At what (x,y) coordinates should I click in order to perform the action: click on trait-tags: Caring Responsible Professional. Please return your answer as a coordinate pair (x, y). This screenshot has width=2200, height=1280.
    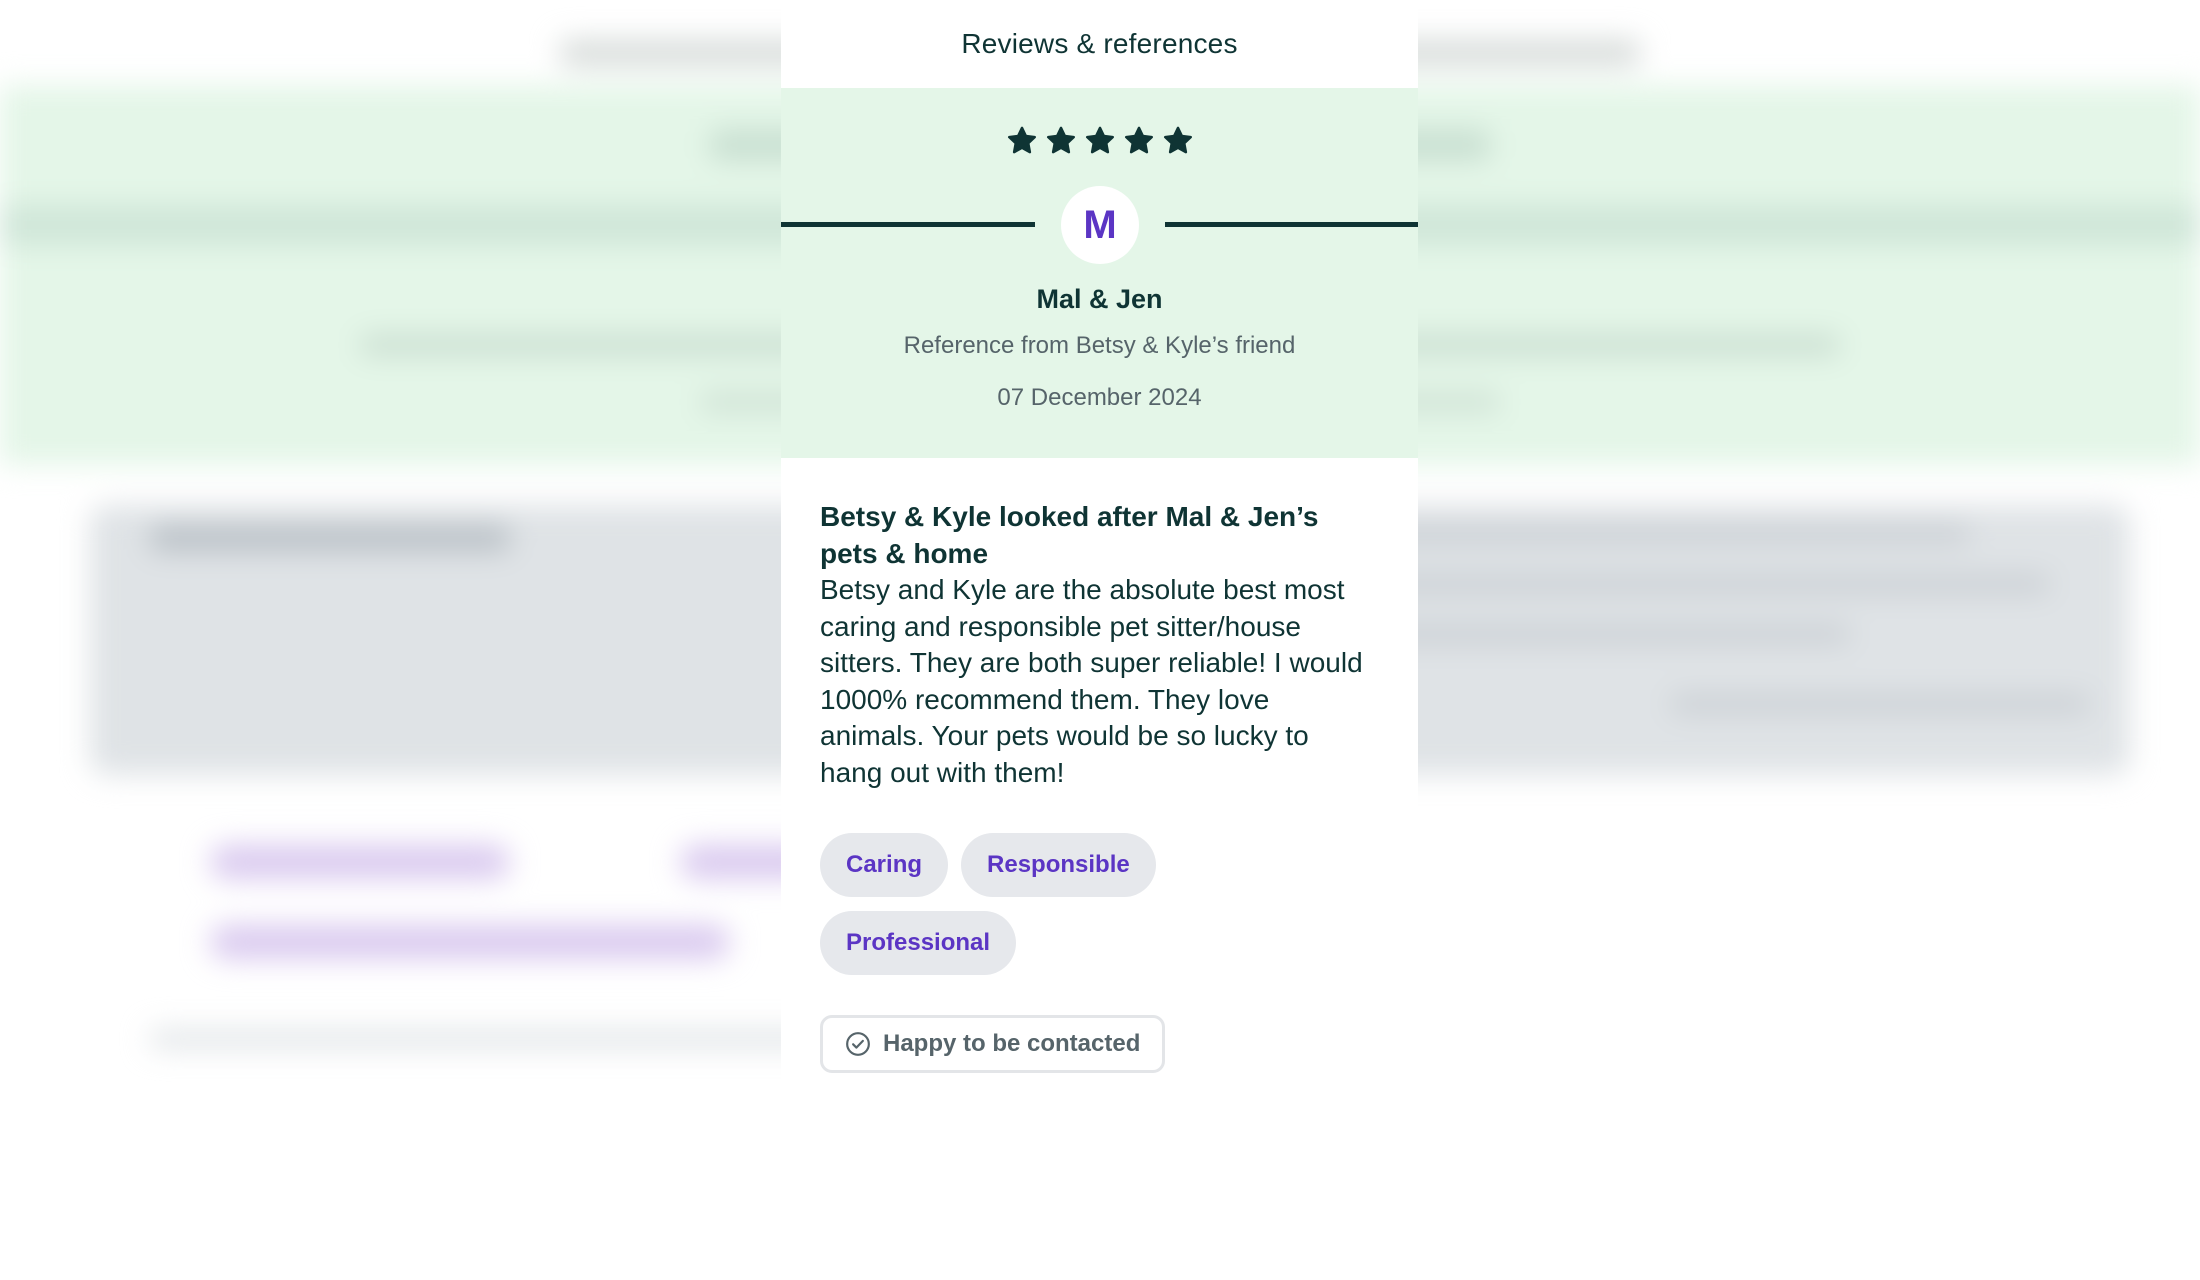
    Looking at the image, I should click on (1035, 904).